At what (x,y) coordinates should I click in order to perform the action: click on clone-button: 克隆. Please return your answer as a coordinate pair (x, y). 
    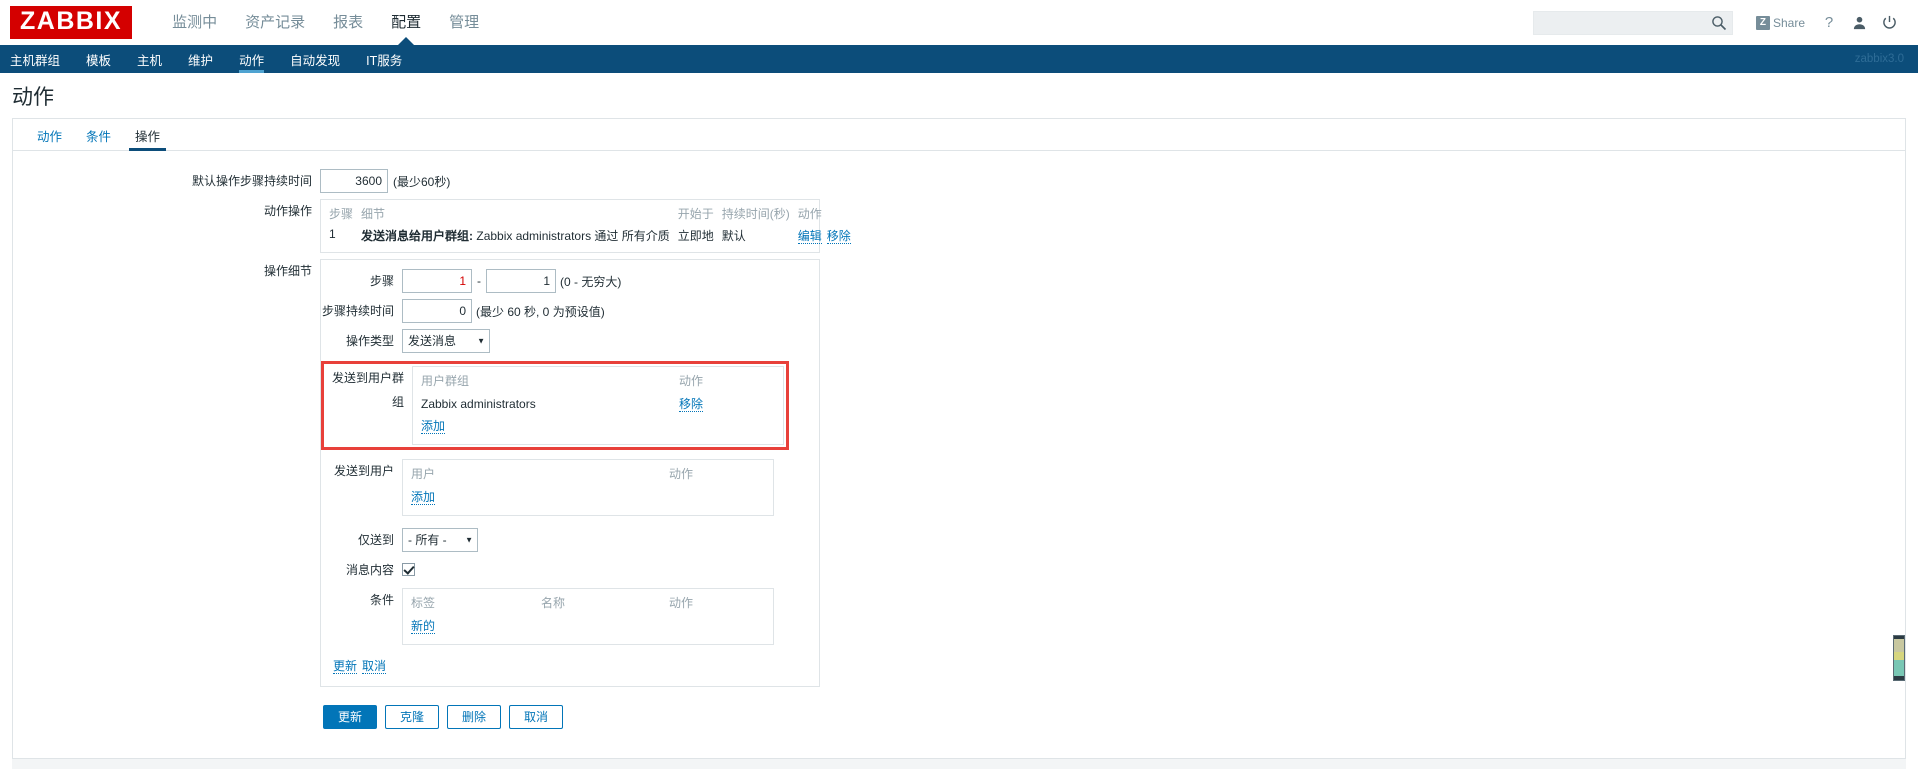
    Looking at the image, I should click on (412, 717).